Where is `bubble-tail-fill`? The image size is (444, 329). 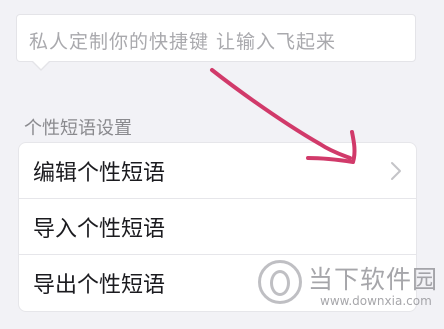 bubble-tail-fill is located at coordinates (41, 64).